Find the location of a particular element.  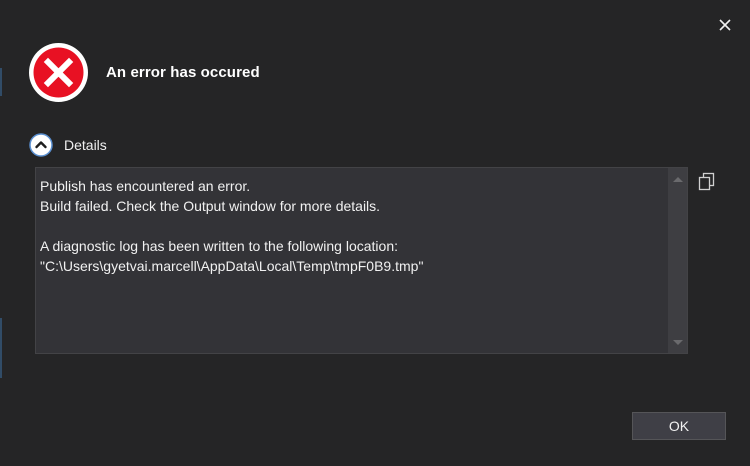

scroll-down-arrow-icon is located at coordinates (678, 342).